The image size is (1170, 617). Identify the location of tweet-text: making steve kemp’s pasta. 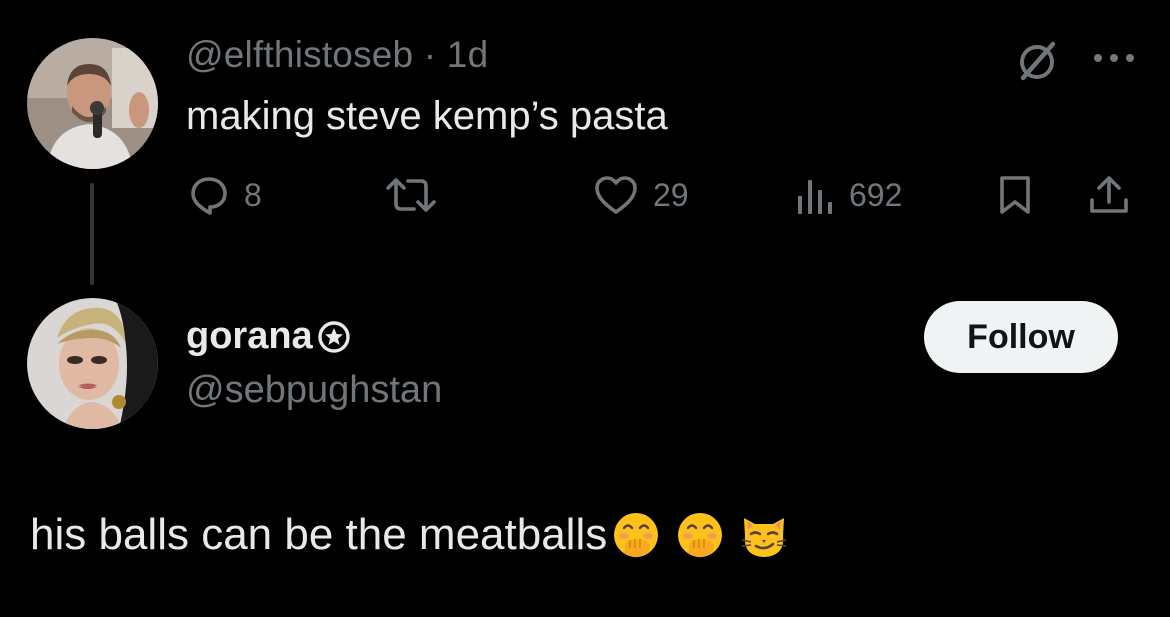
(427, 116).